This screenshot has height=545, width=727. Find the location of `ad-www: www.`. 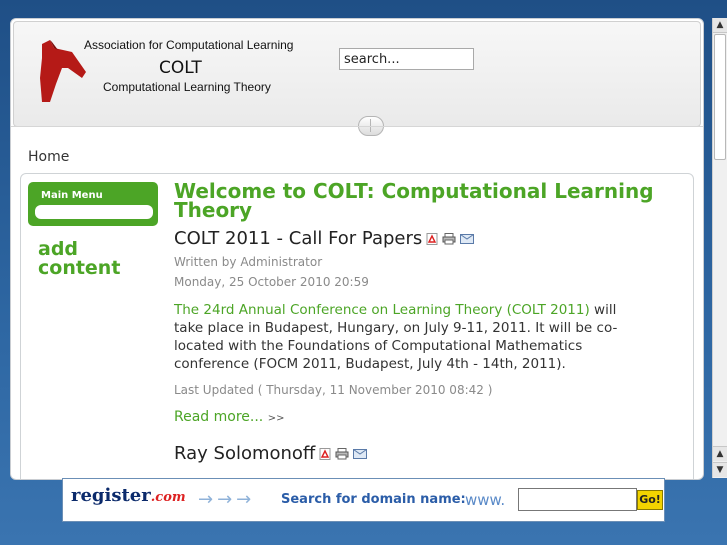

ad-www: www. is located at coordinates (485, 500).